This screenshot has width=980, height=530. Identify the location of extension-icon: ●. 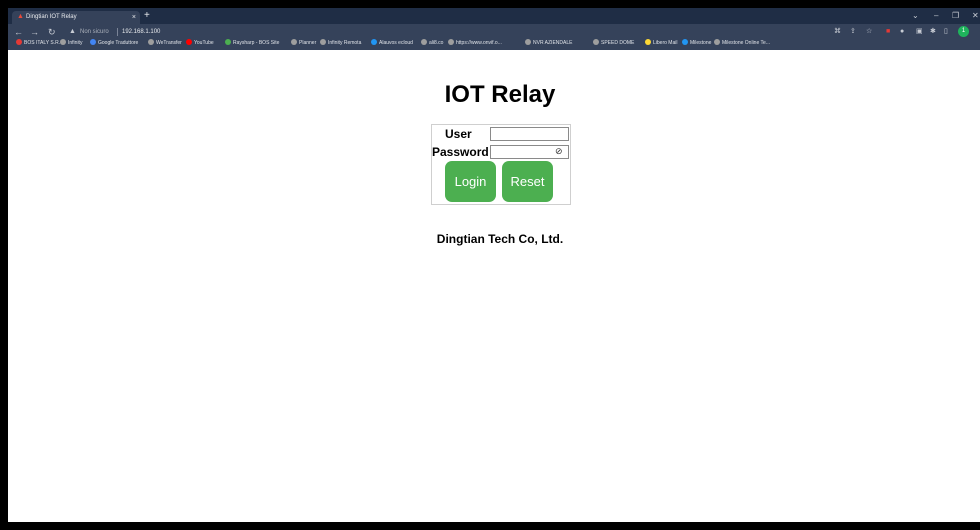
(902, 32).